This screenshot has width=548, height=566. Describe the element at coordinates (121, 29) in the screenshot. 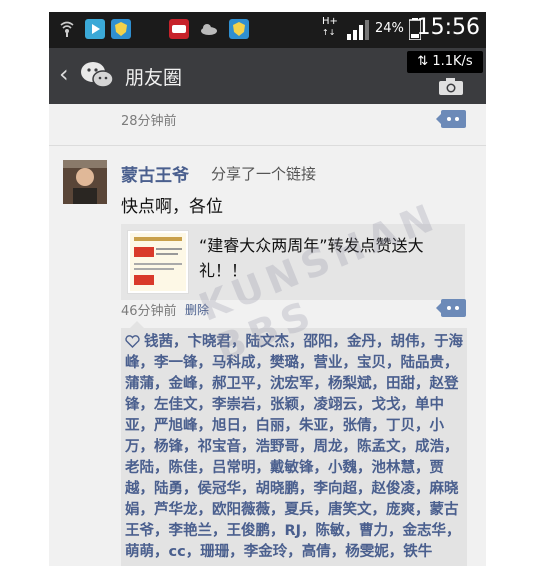

I see `shield-app-icon` at that location.